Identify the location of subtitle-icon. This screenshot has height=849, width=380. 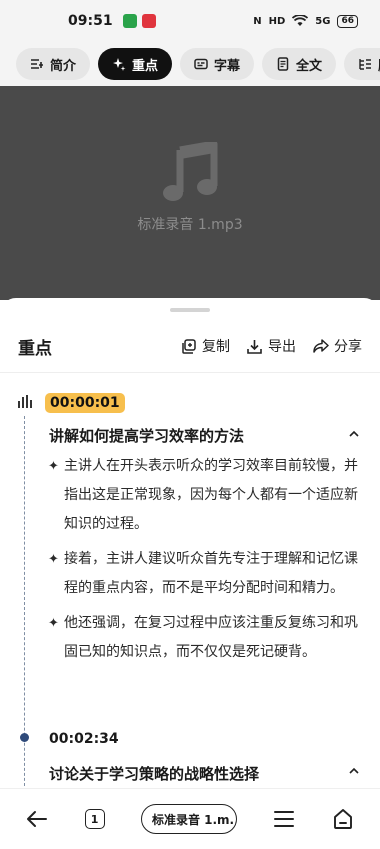
(201, 64).